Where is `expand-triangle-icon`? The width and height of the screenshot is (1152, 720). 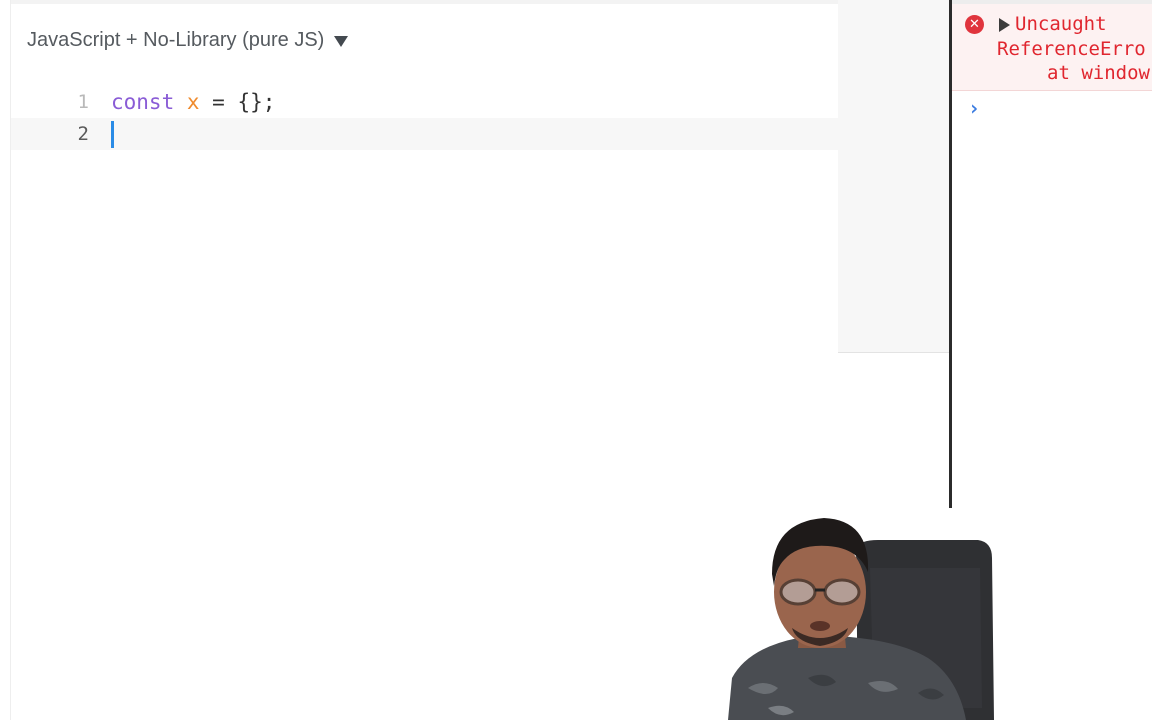 expand-triangle-icon is located at coordinates (1004, 25).